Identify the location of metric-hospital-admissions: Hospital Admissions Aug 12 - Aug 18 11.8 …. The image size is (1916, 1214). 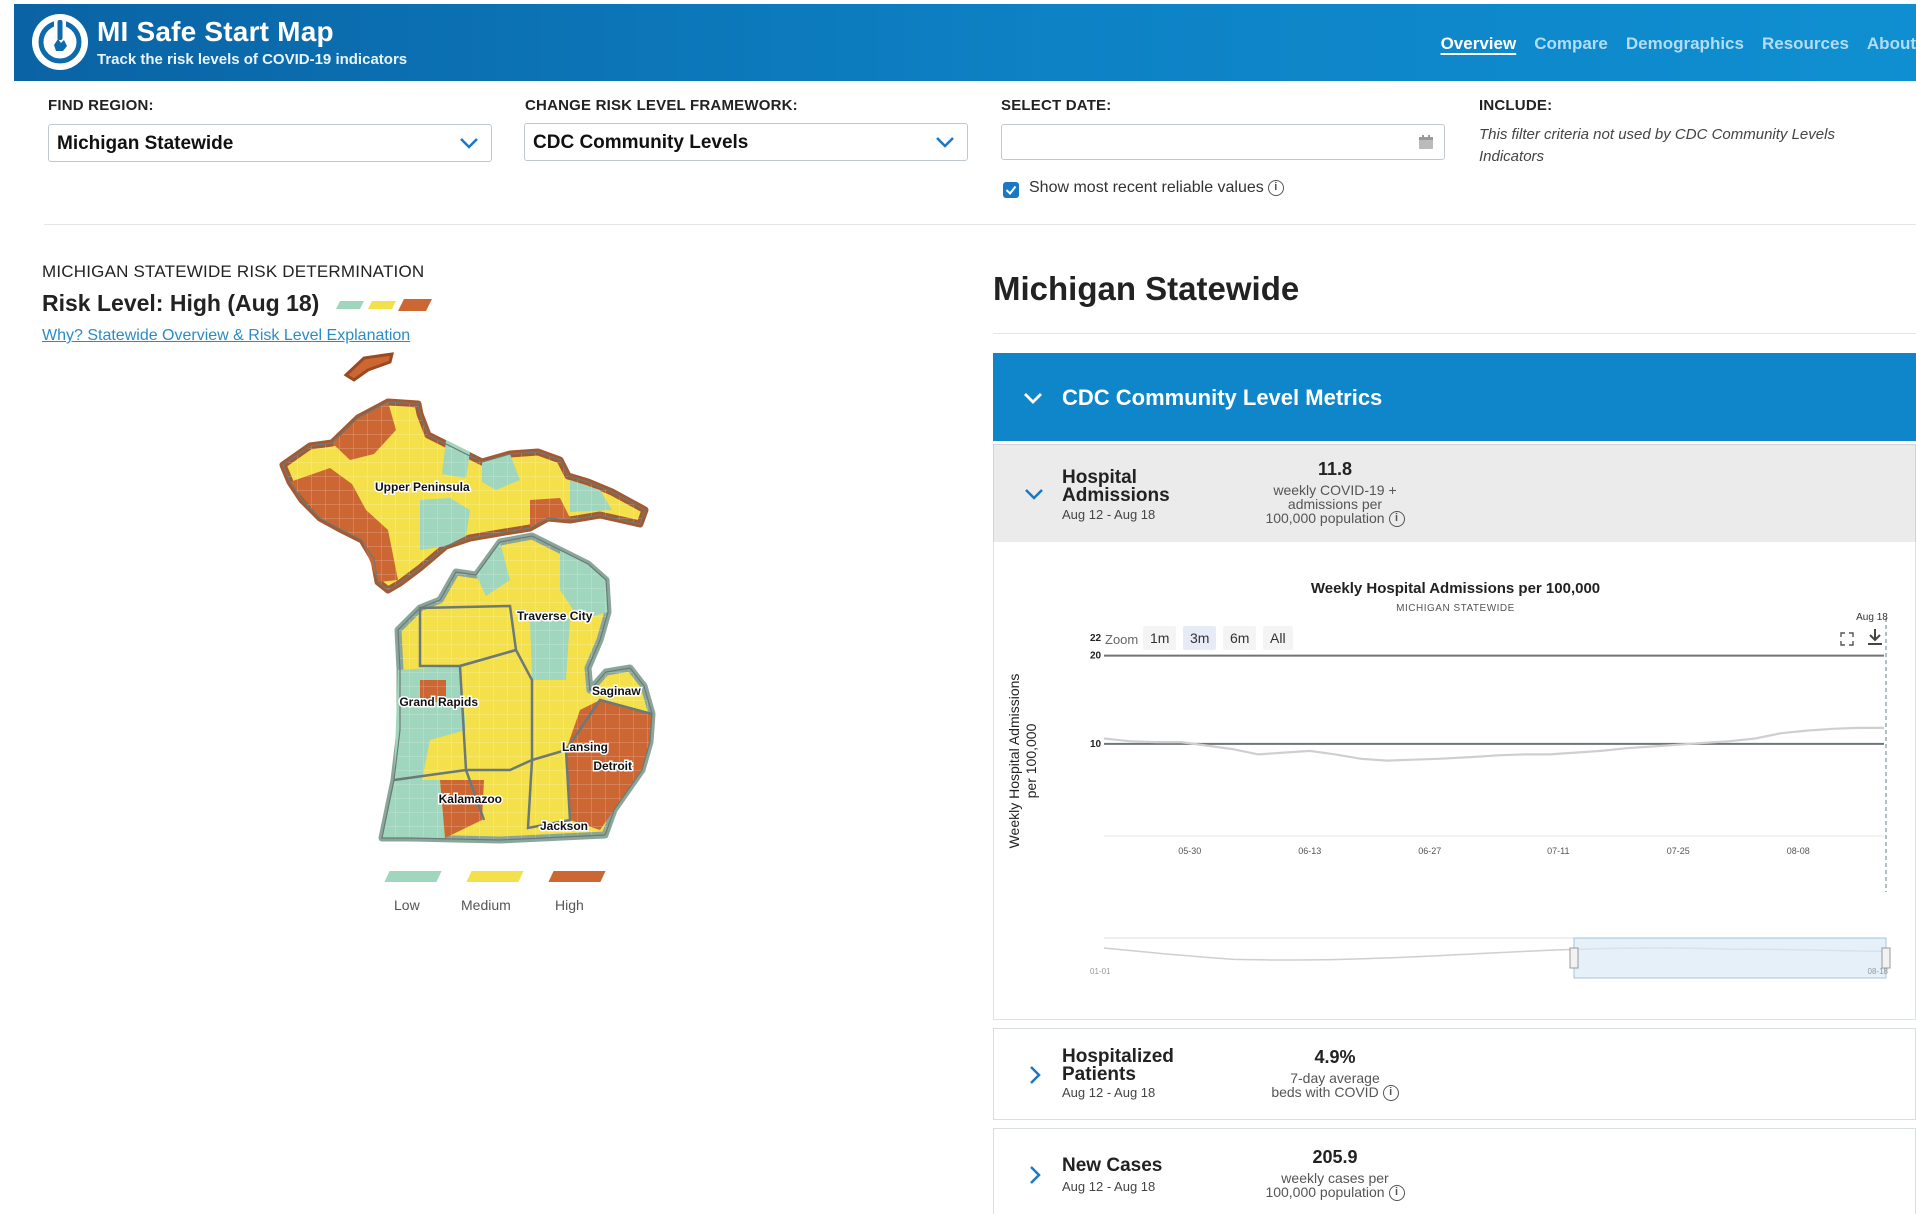
(1454, 493).